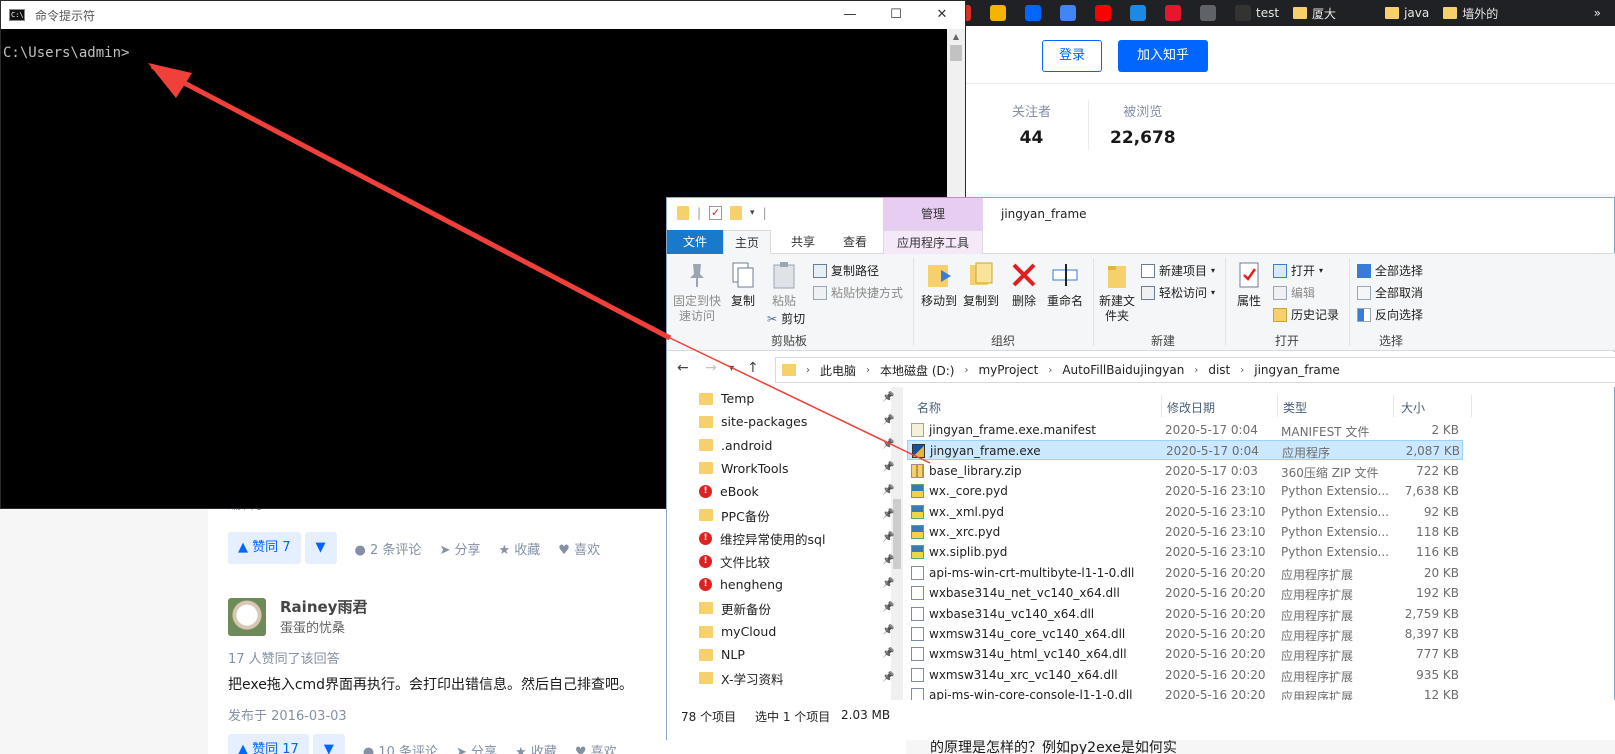  I want to click on maximize-button: ☐, so click(896, 15).